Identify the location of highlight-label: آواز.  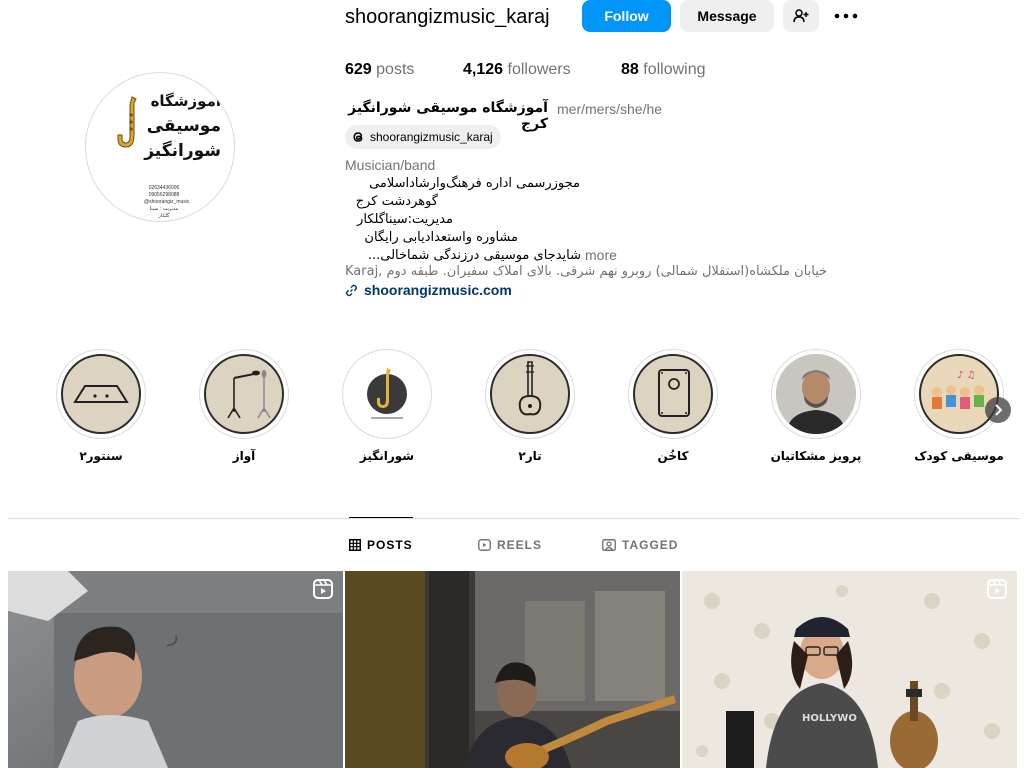
(244, 456).